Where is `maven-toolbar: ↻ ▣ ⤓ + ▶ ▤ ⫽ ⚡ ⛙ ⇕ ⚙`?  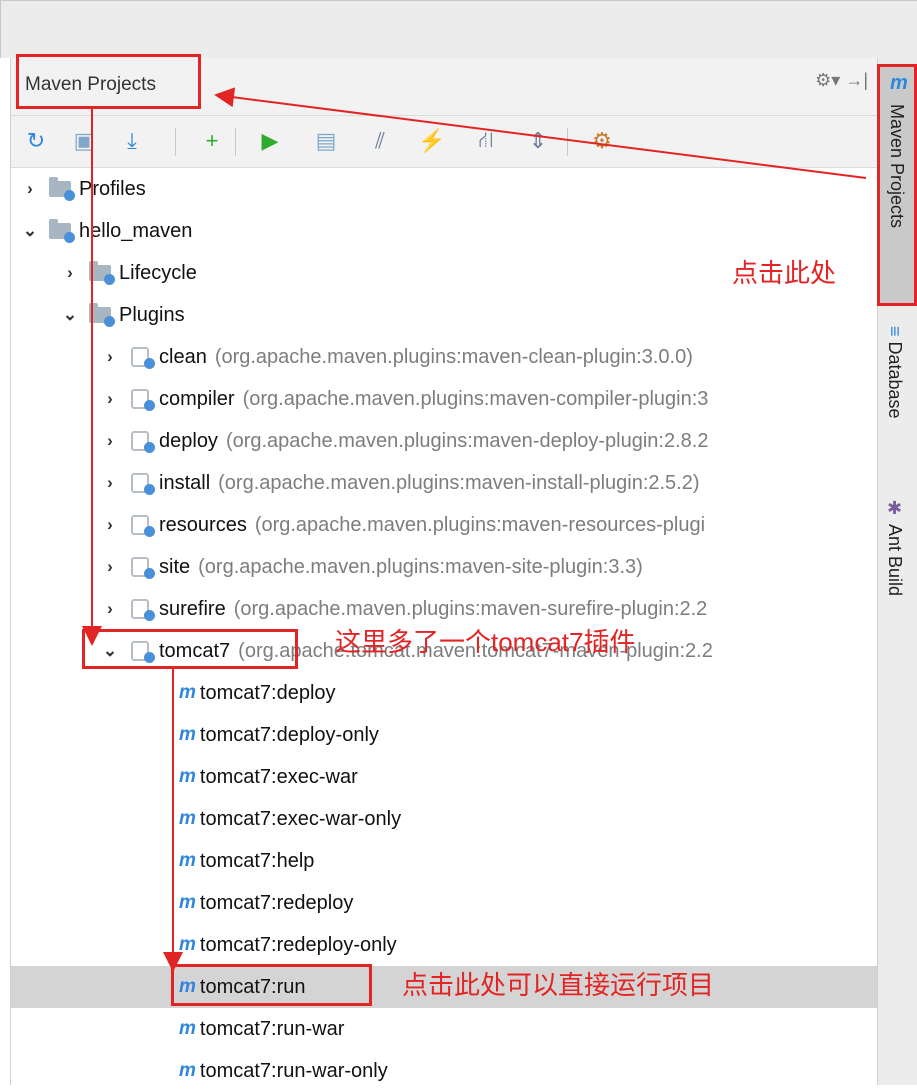 maven-toolbar: ↻ ▣ ⤓ + ▶ ▤ ⫽ ⚡ ⛙ ⇕ ⚙ is located at coordinates (444, 142).